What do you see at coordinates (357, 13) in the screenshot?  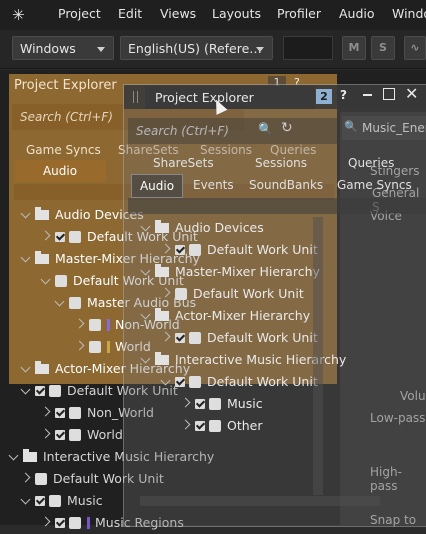 I see `menu-audio: Audio` at bounding box center [357, 13].